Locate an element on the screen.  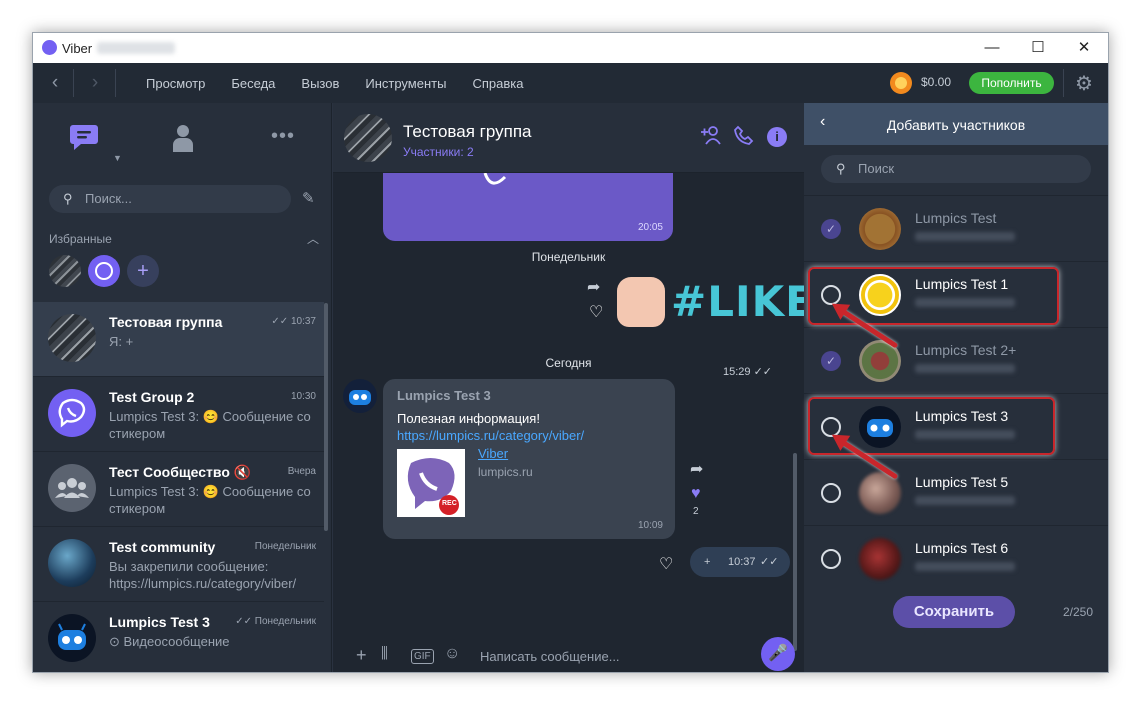
menu-item-conversation: Беседа is located at coordinates (253, 83).